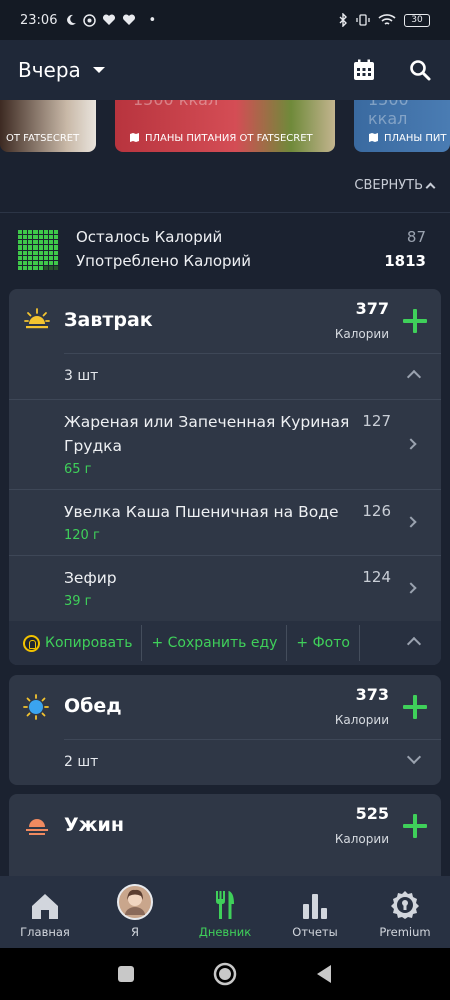  What do you see at coordinates (215, 643) in the screenshot?
I see `save-meal-button: + Сохранить еду` at bounding box center [215, 643].